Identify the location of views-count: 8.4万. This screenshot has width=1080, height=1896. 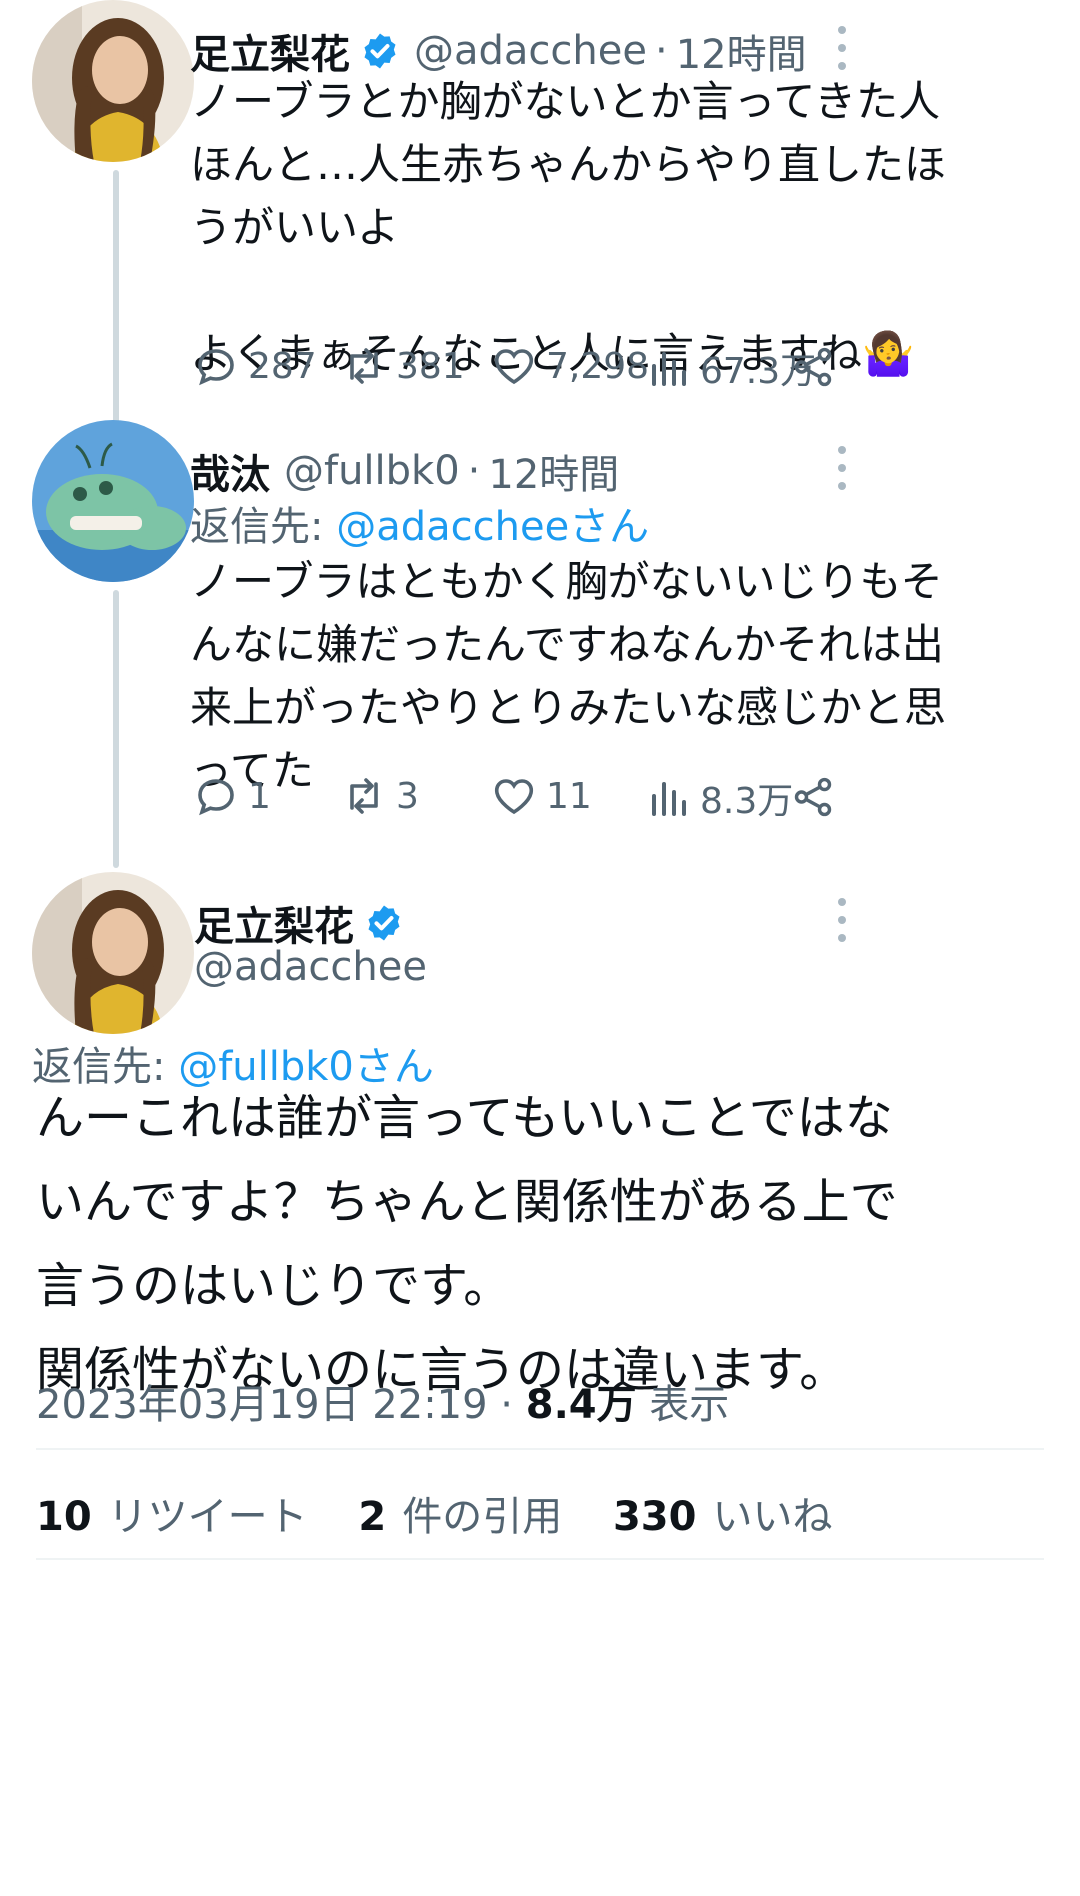
(581, 1405).